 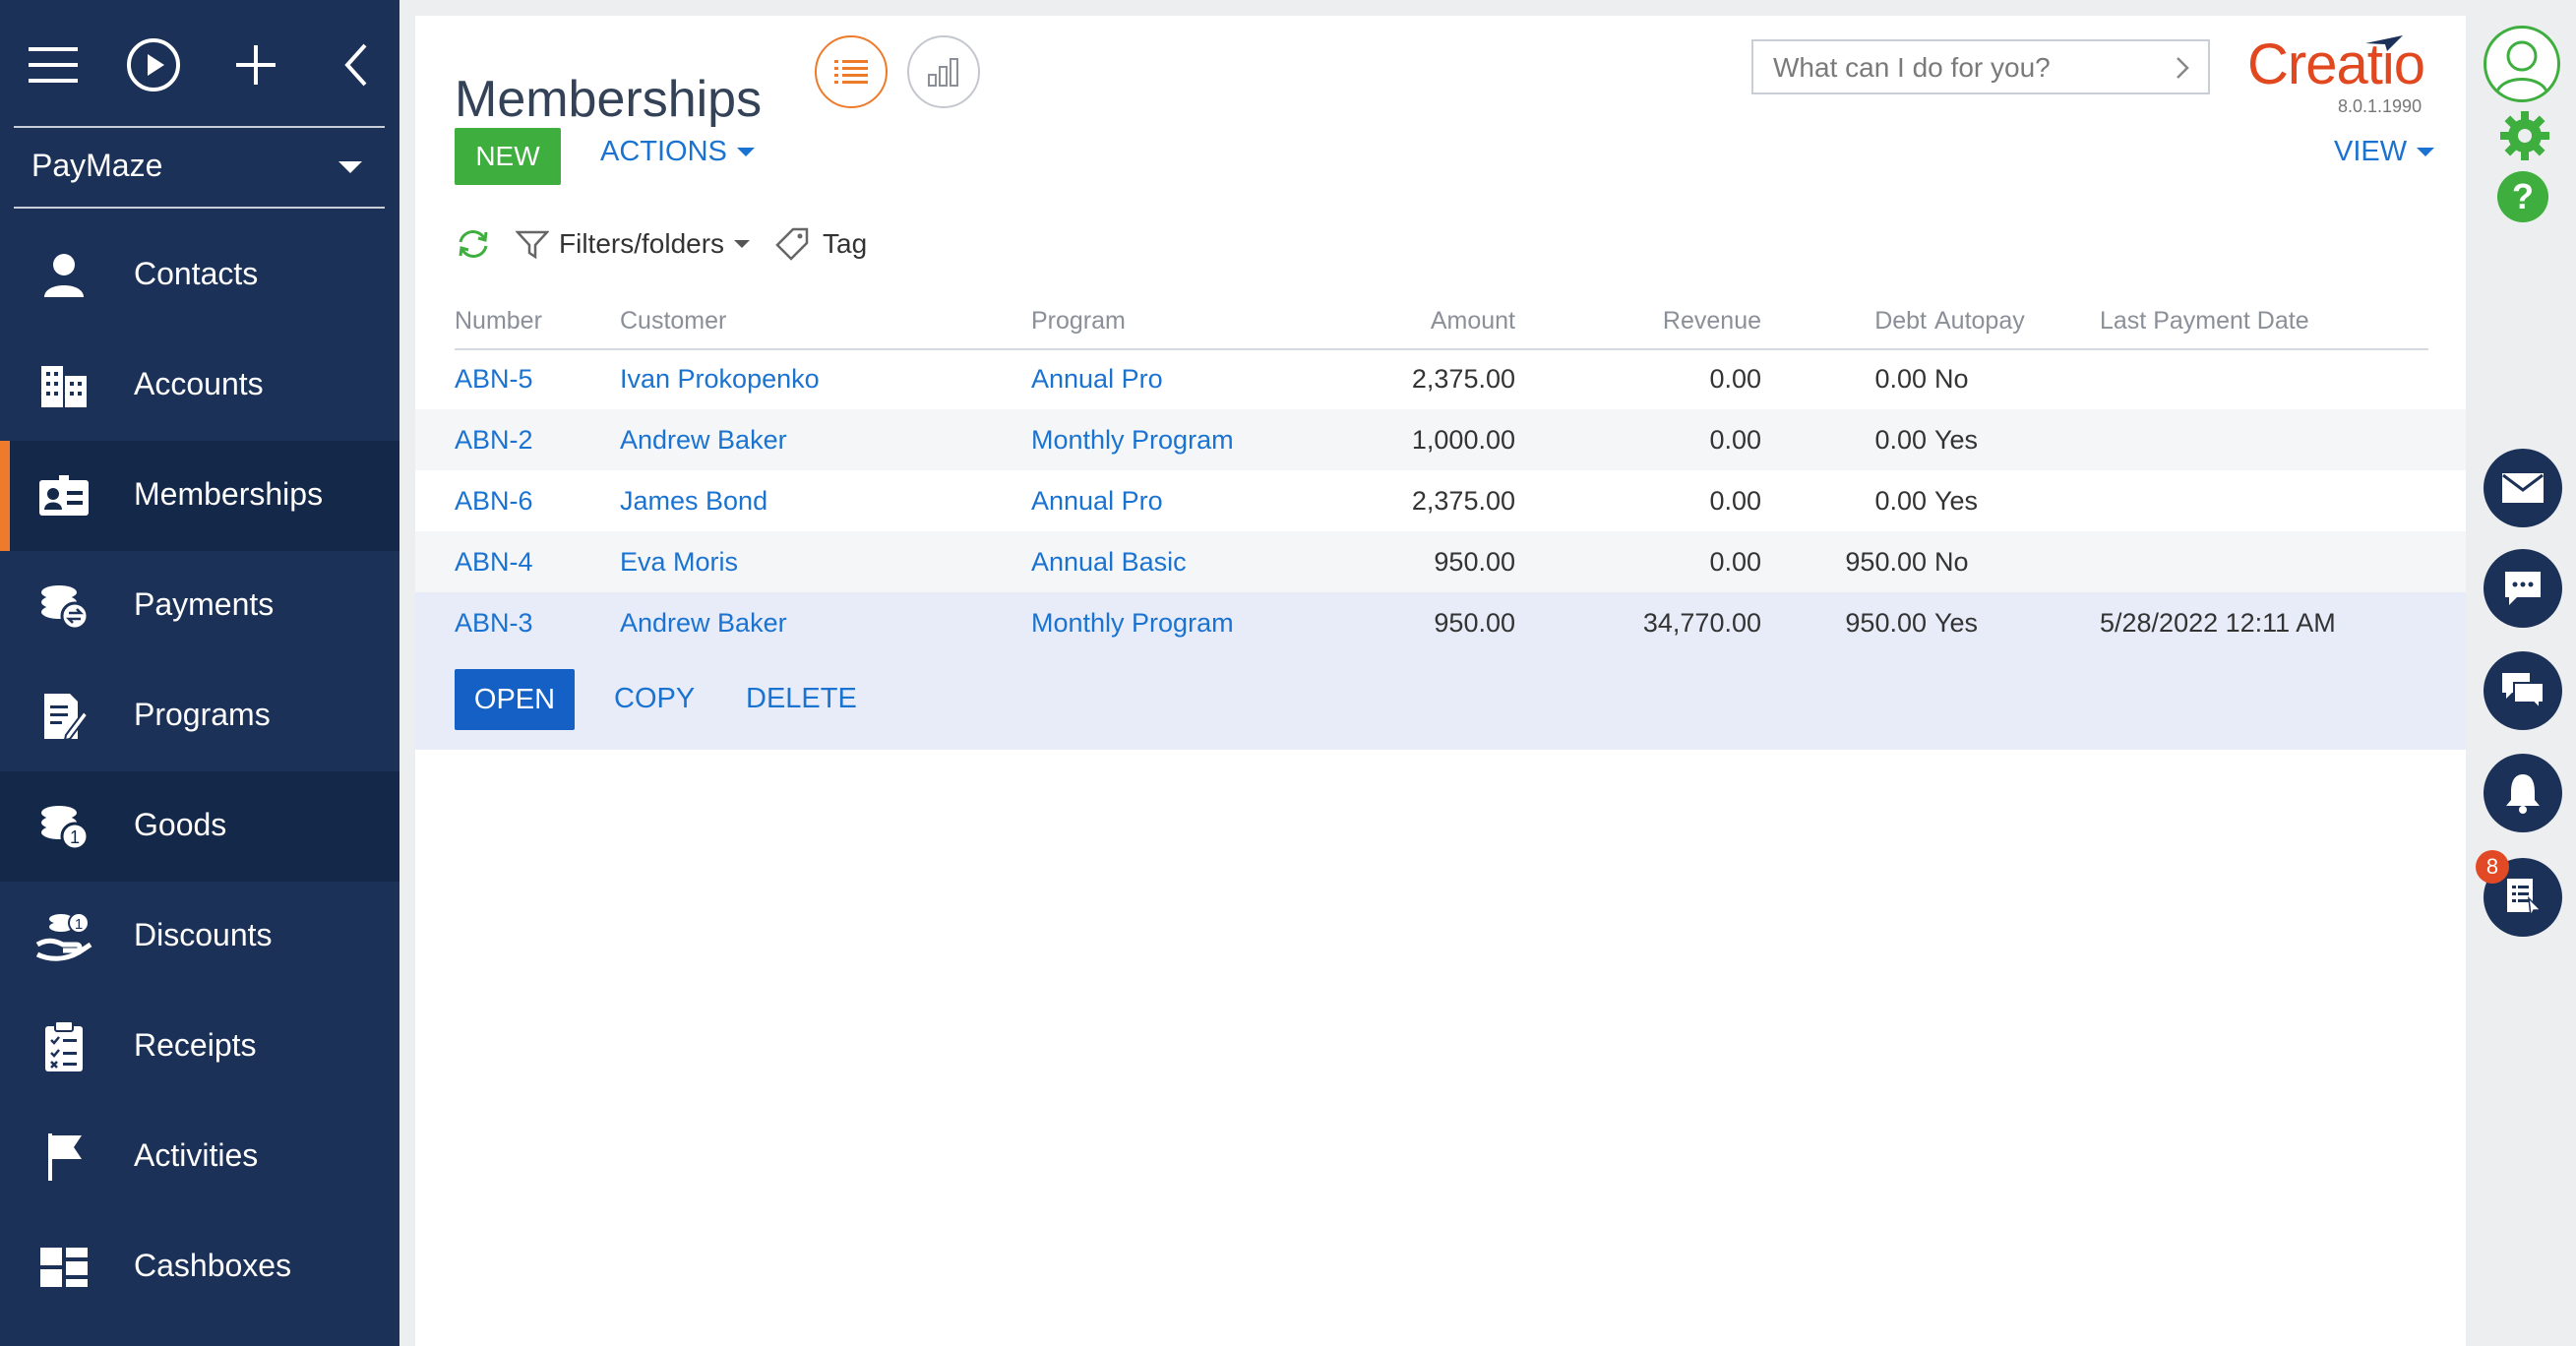 I want to click on user-avatar, so click(x=2522, y=64).